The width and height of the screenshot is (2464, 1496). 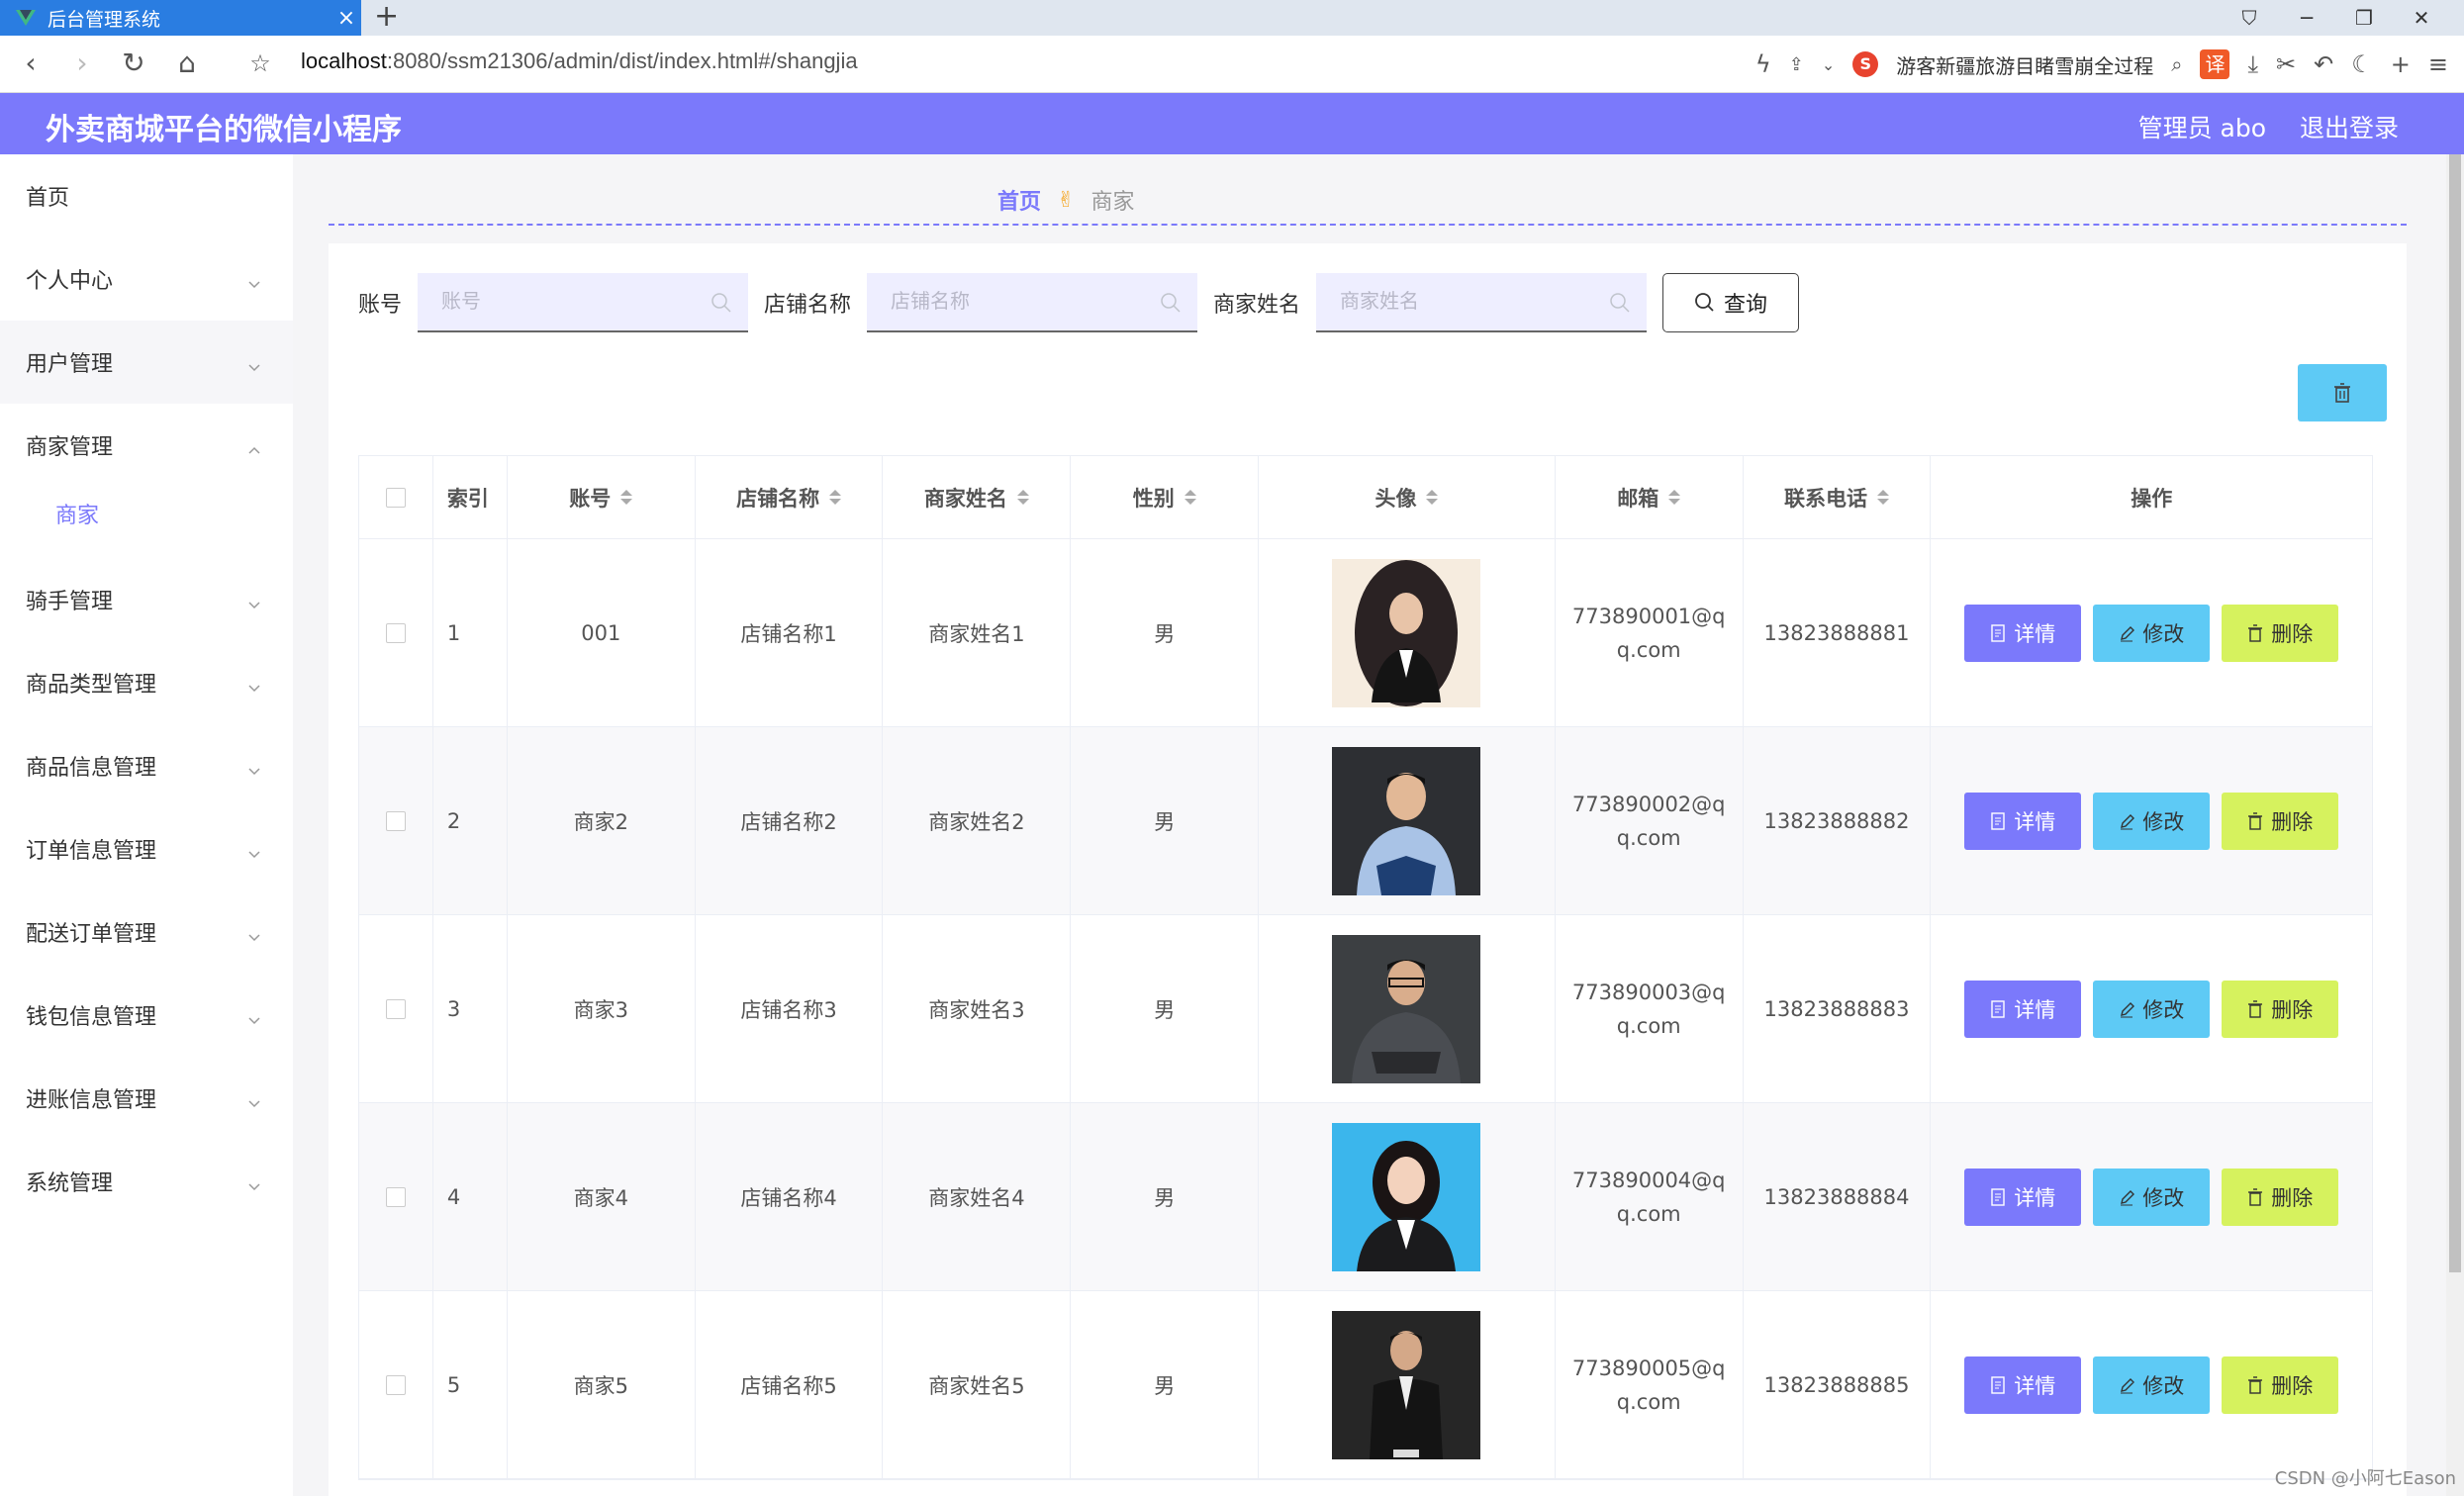 What do you see at coordinates (602, 497) in the screenshot?
I see `header-account: 账号` at bounding box center [602, 497].